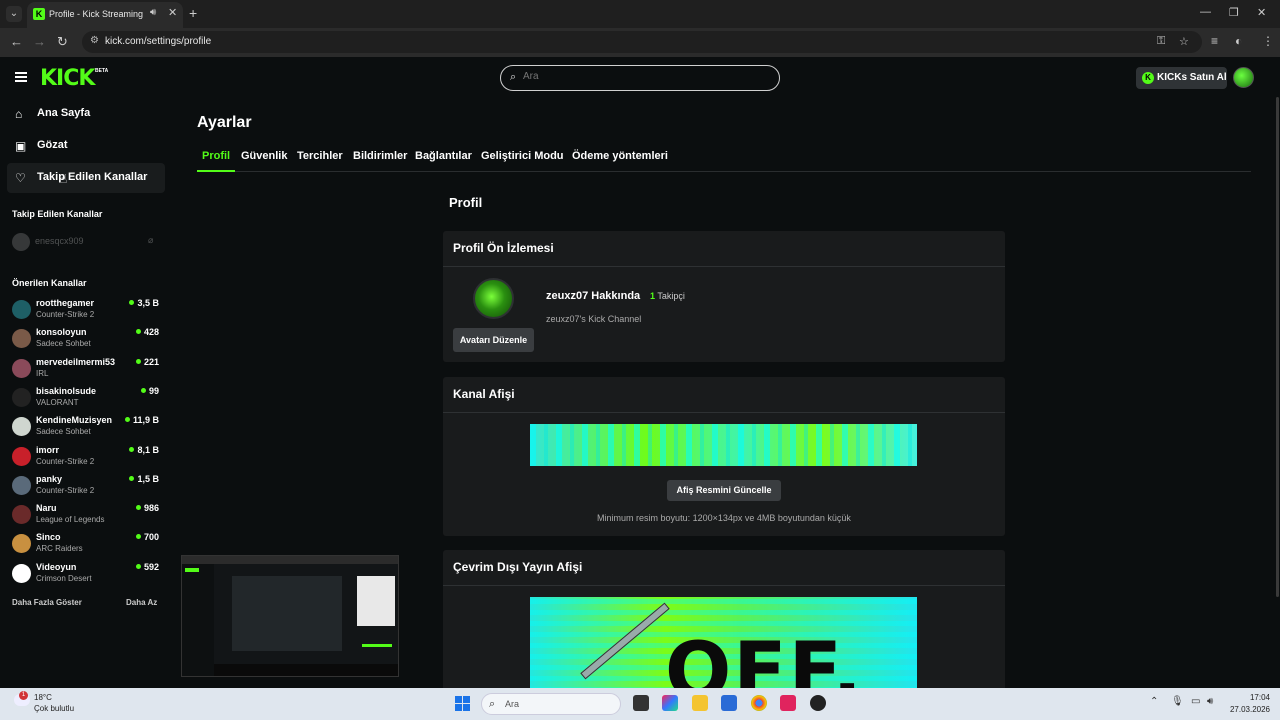  Describe the element at coordinates (87, 369) in the screenshot. I see `recommended-channel: mervedeilmermi53 IRL 221` at that location.